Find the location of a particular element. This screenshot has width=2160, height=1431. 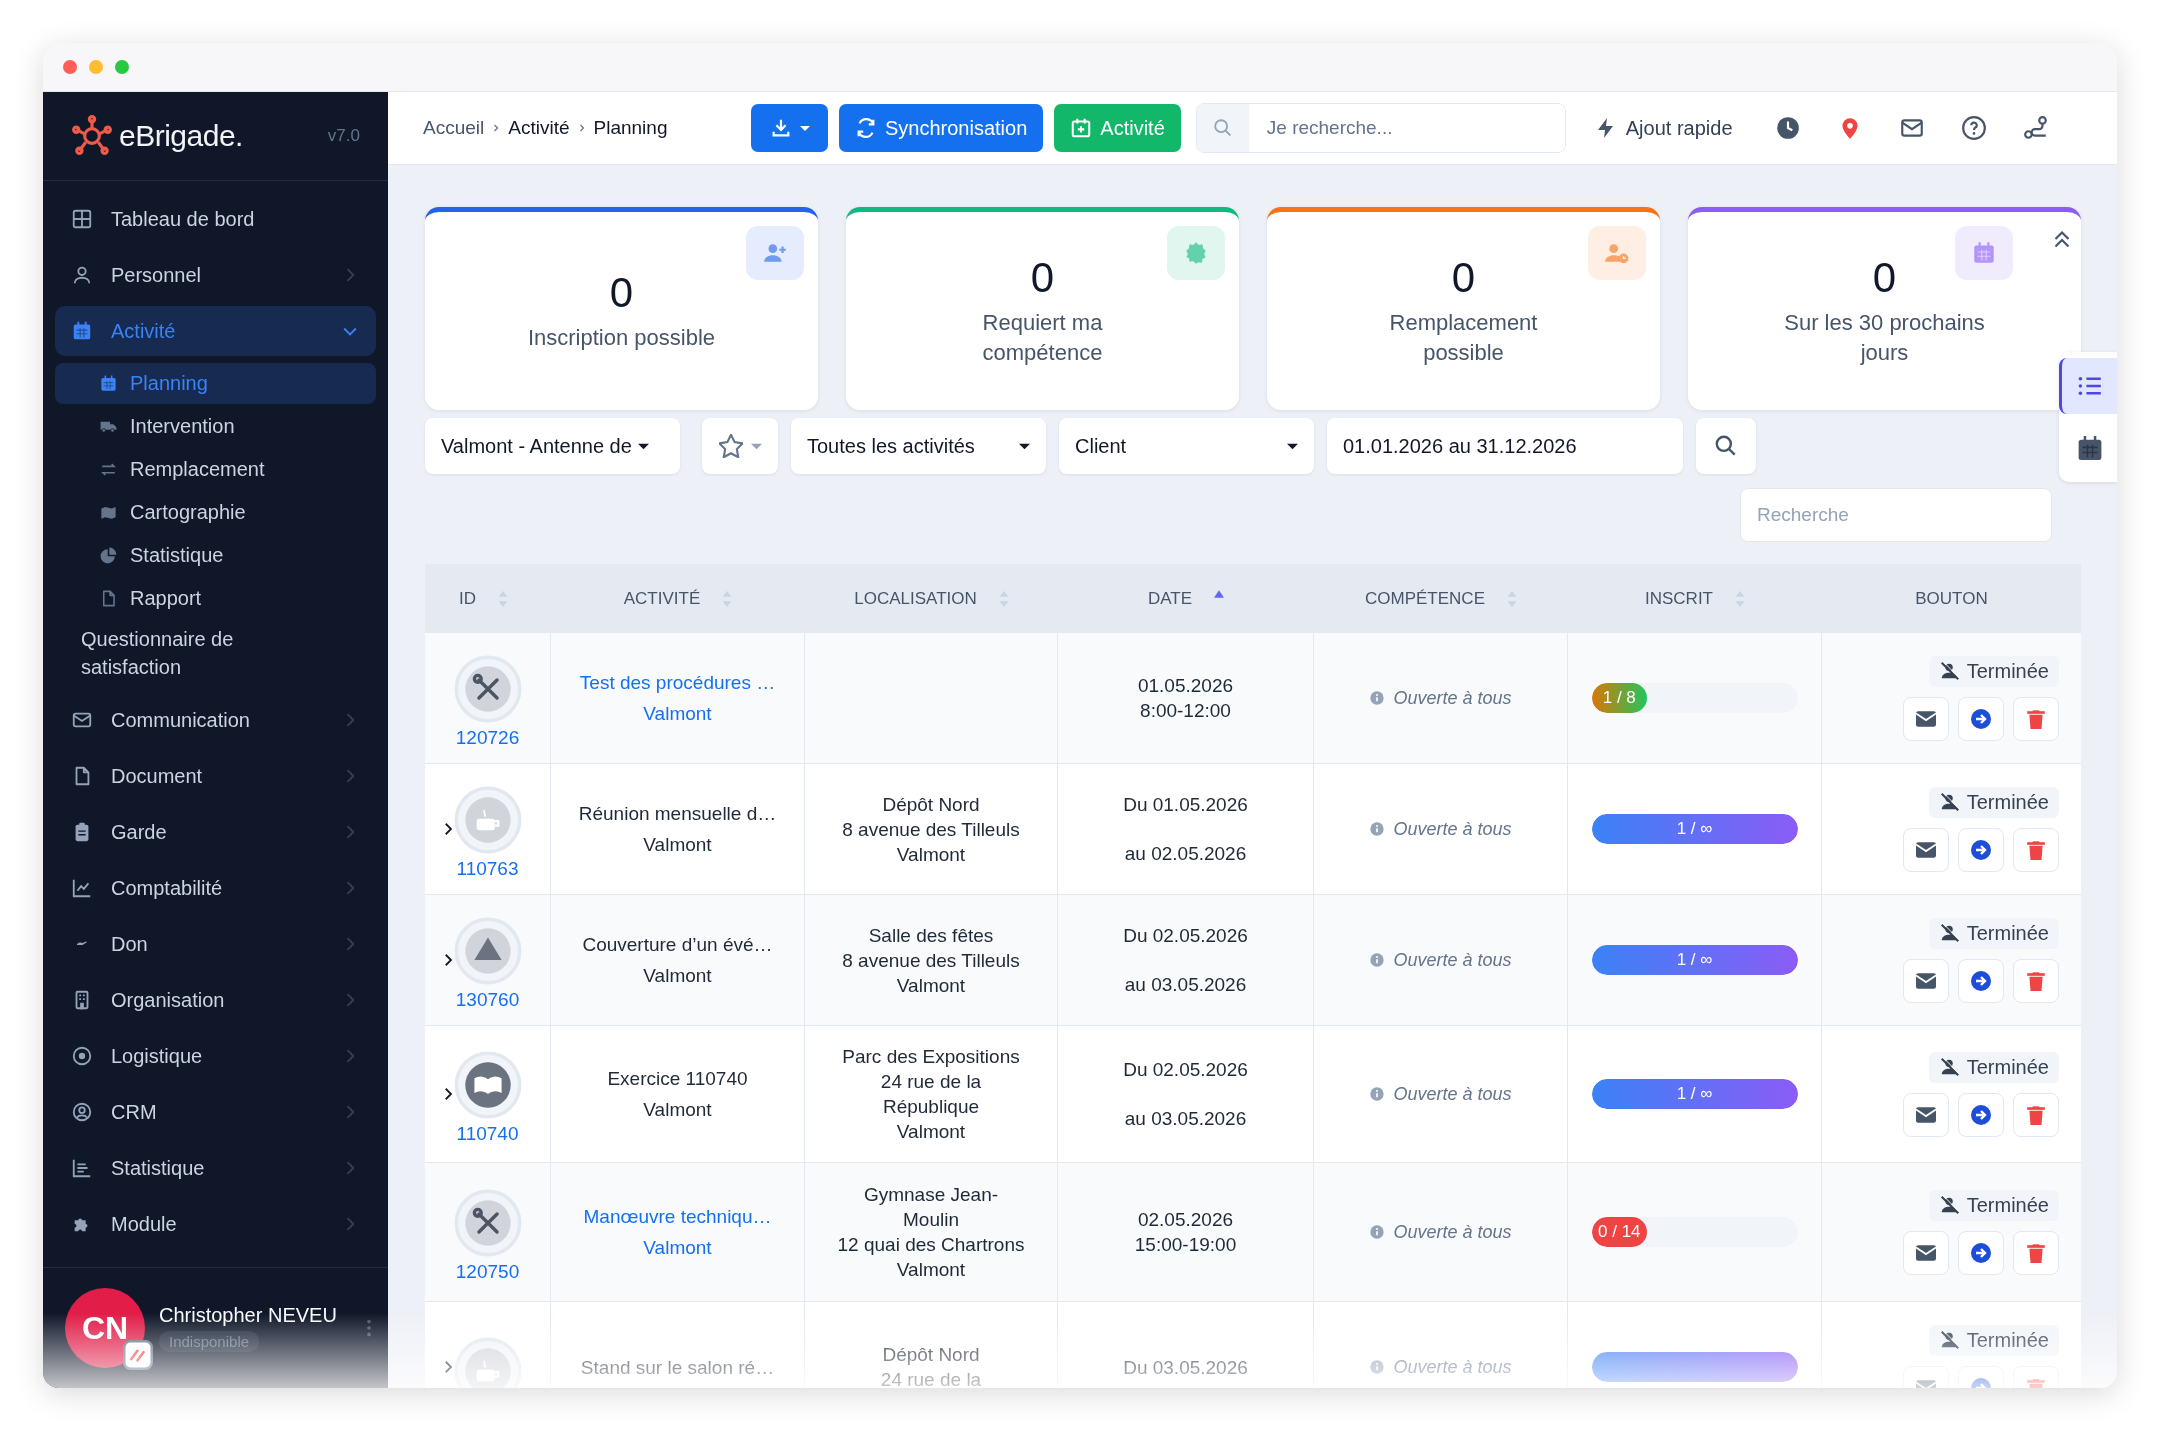

sidebar-subitem: Rapport is located at coordinates (215, 598).